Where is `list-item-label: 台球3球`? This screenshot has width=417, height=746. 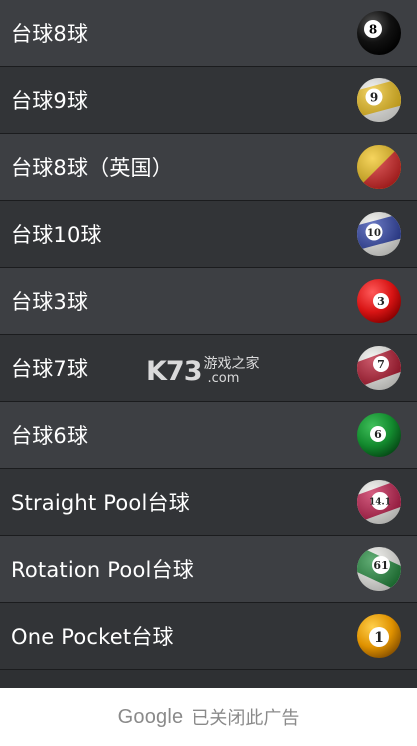
list-item-label: 台球3球 is located at coordinates (50, 302).